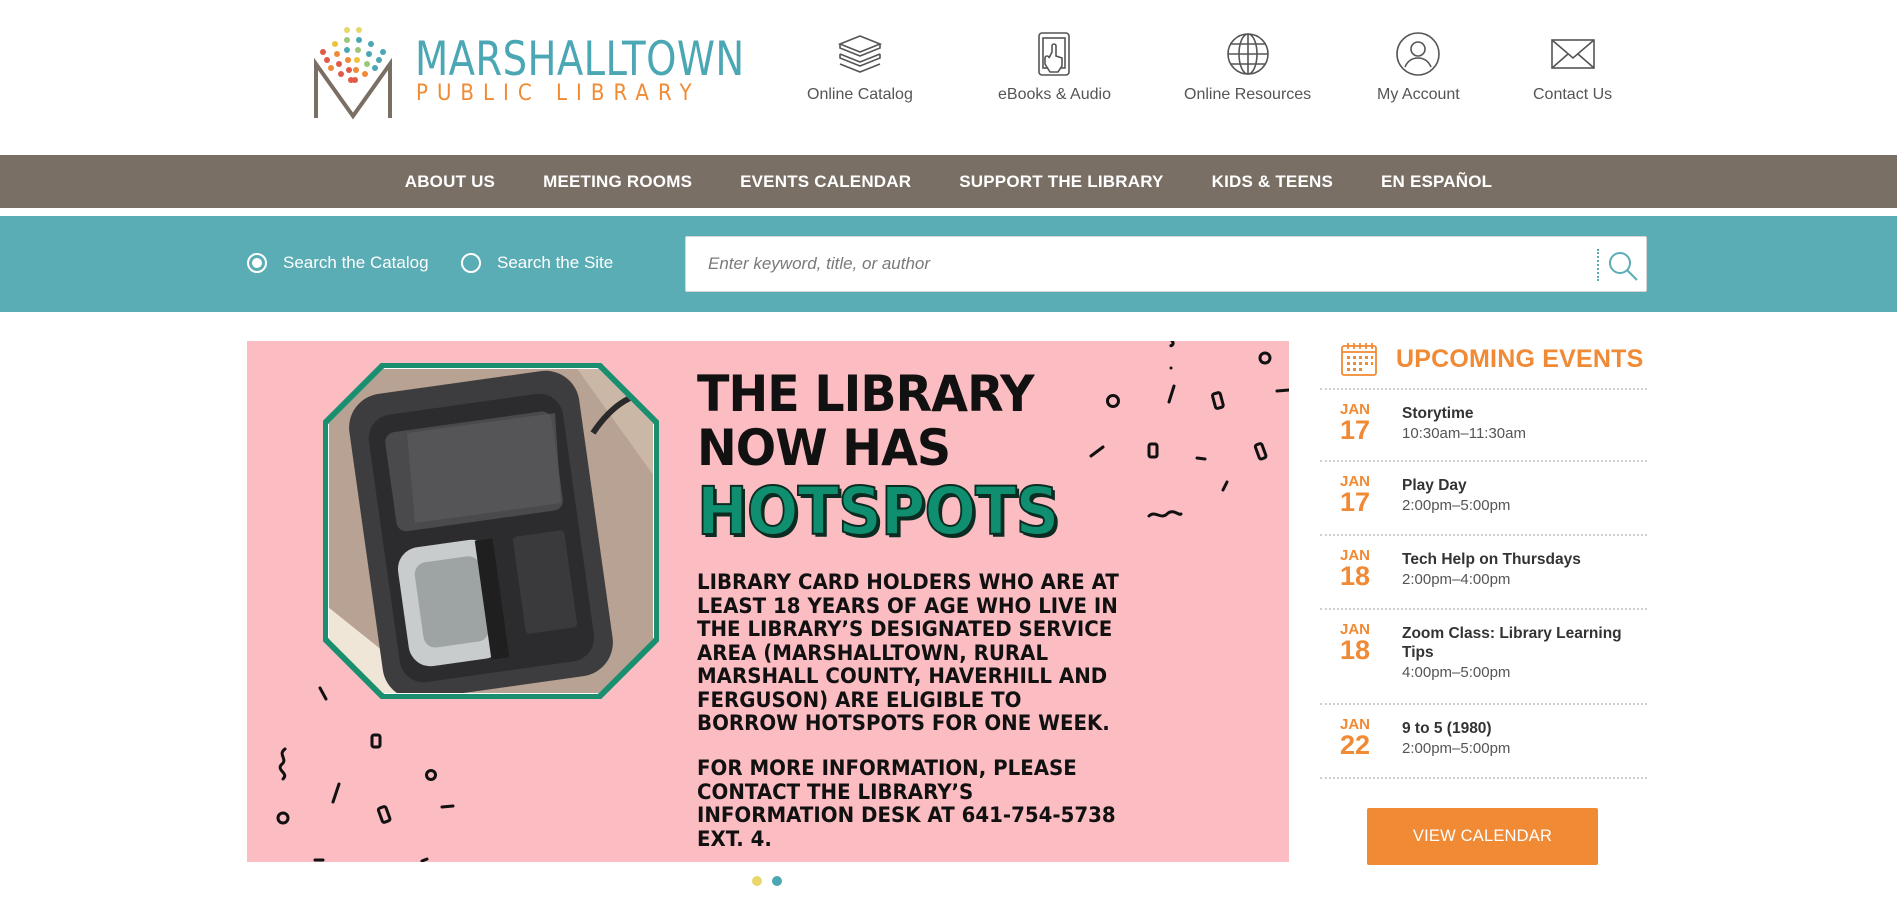  I want to click on quicklink-contact-us: Contact Us, so click(1572, 67).